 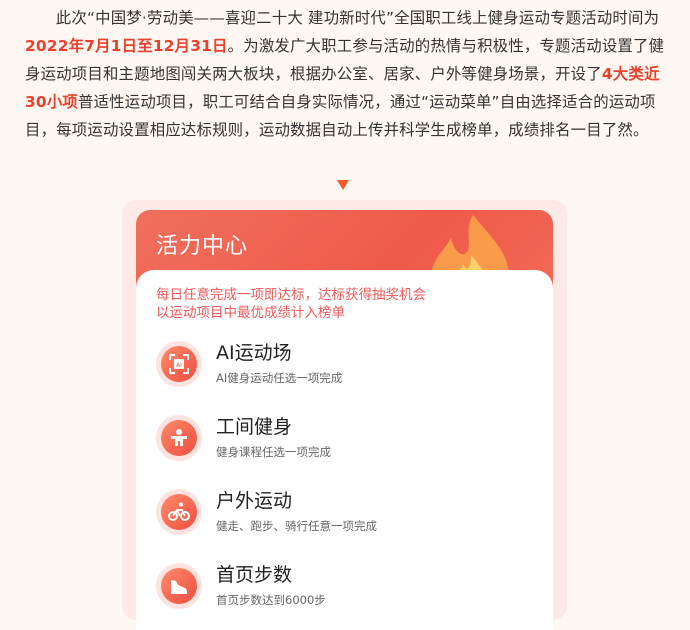 I want to click on page-title: 活力中心, so click(x=202, y=246).